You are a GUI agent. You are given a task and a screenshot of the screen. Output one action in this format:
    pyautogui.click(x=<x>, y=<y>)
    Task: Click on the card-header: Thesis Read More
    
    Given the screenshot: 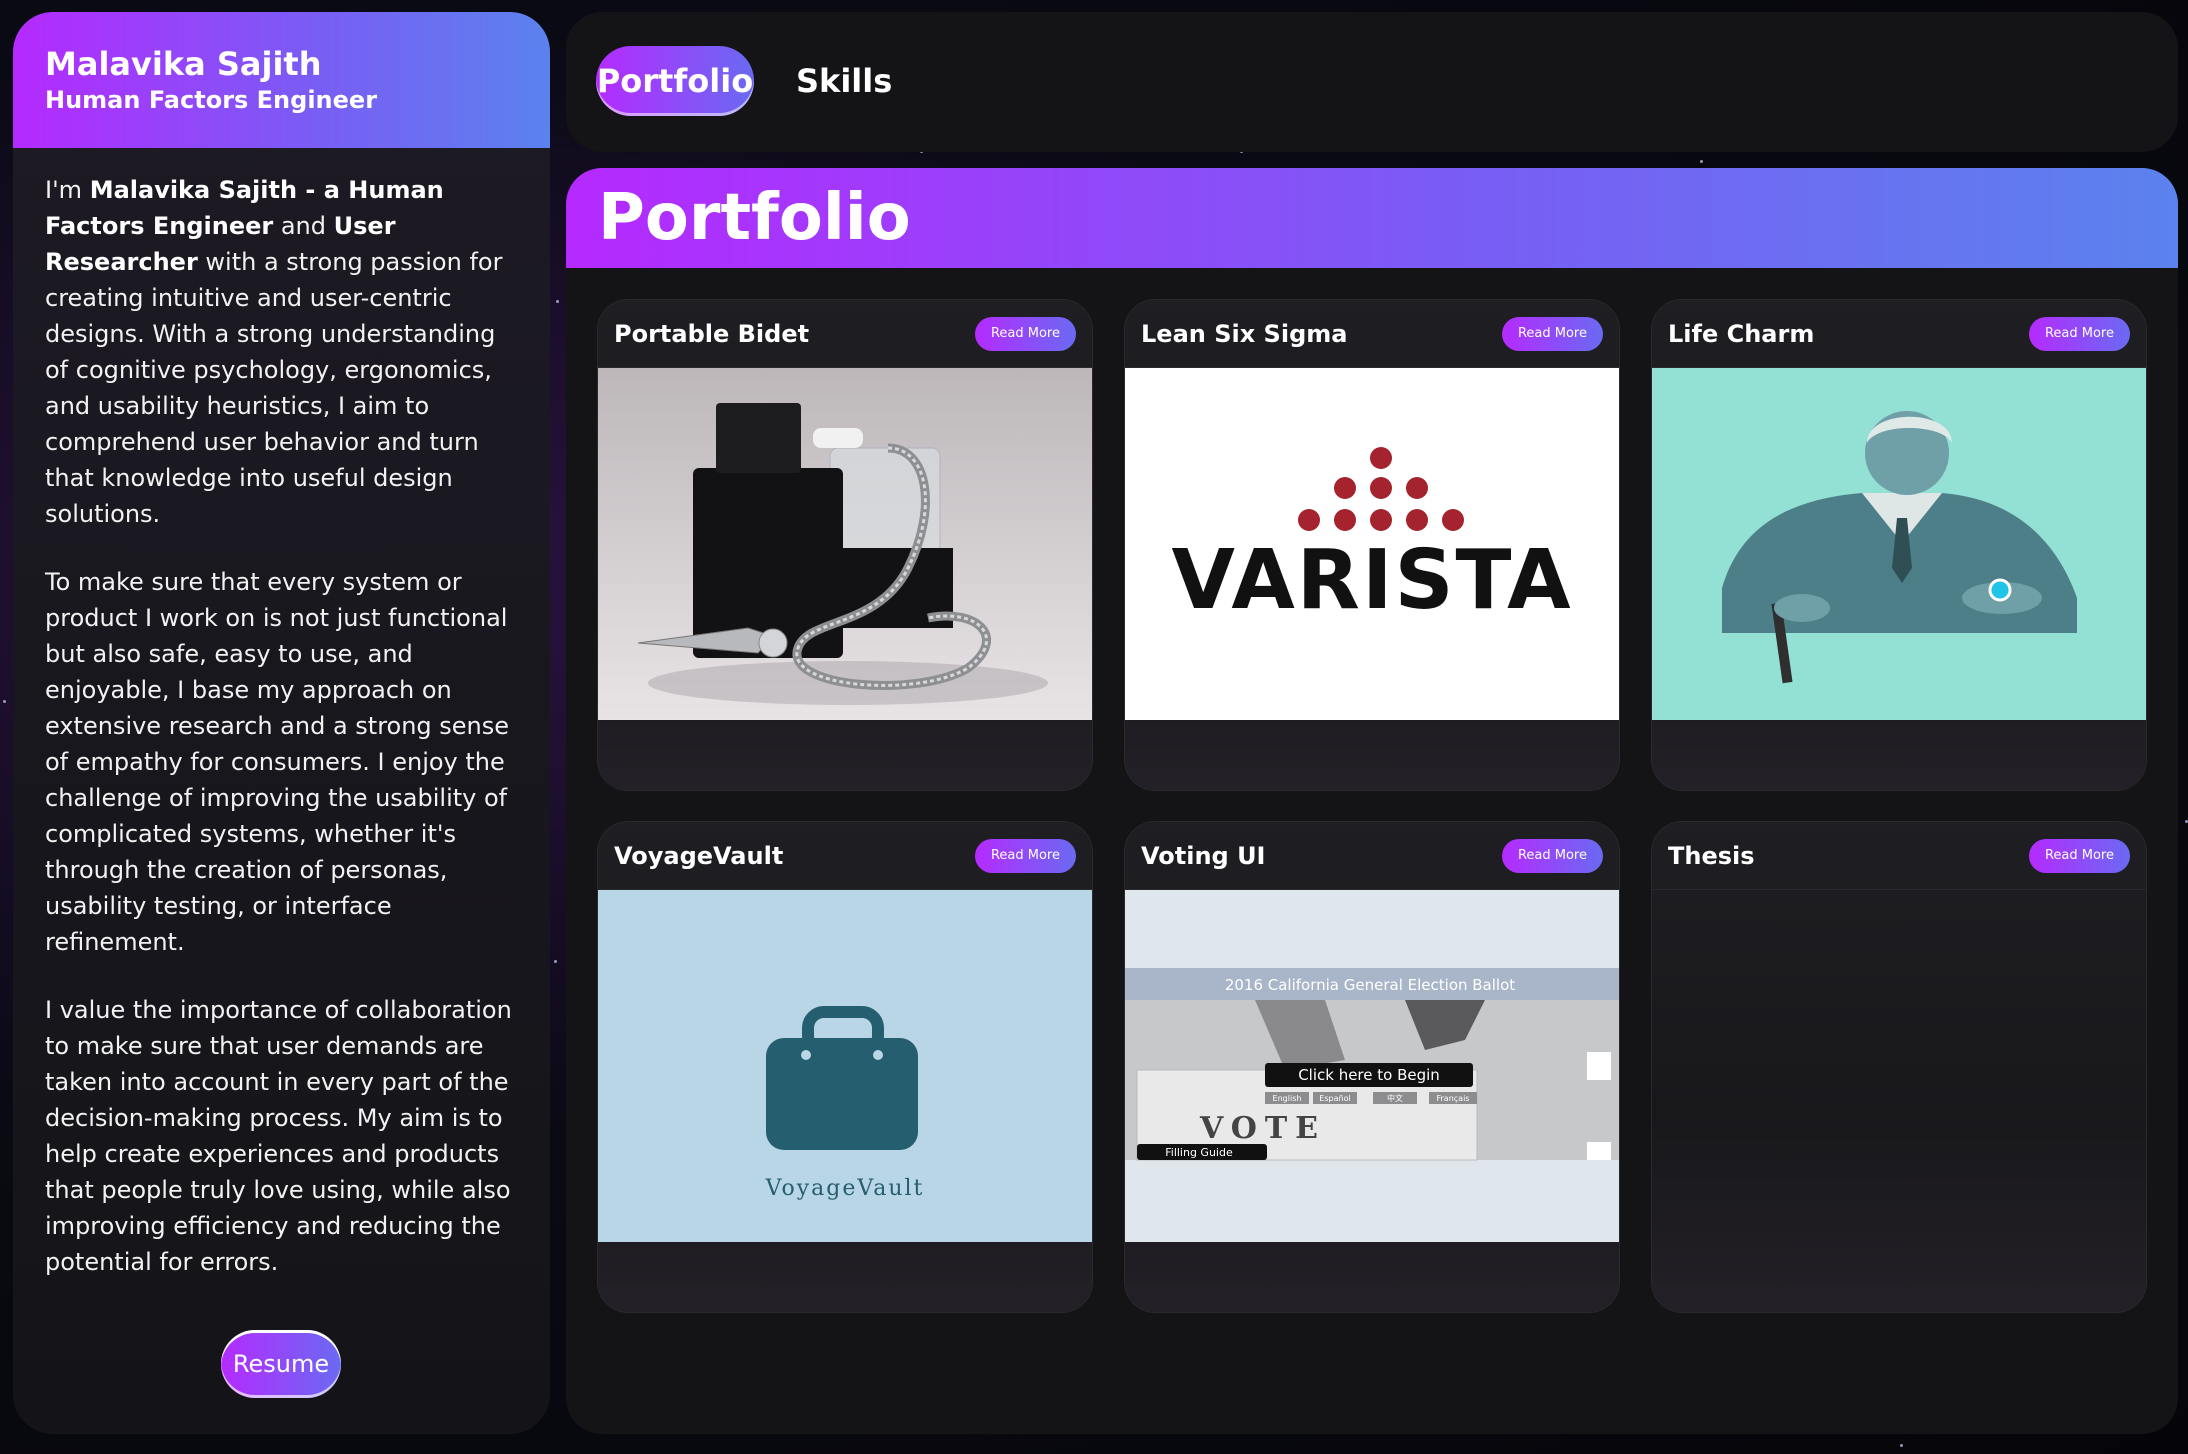 What is the action you would take?
    pyautogui.click(x=1899, y=856)
    